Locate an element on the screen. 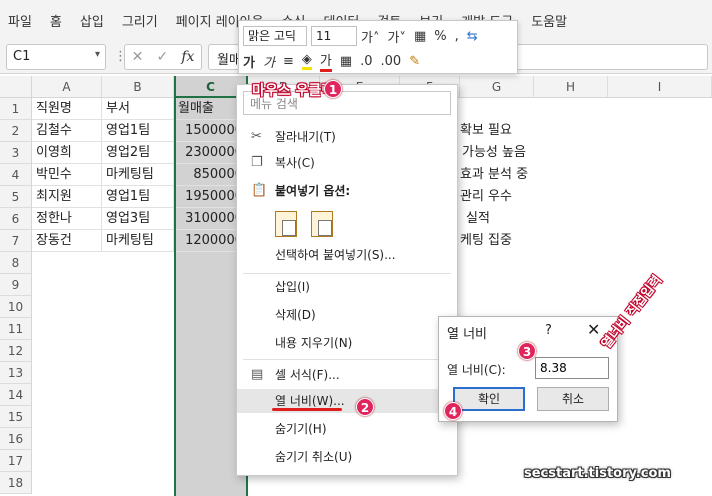 This screenshot has width=712, height=496. borders-icon: ▦ is located at coordinates (346, 61).